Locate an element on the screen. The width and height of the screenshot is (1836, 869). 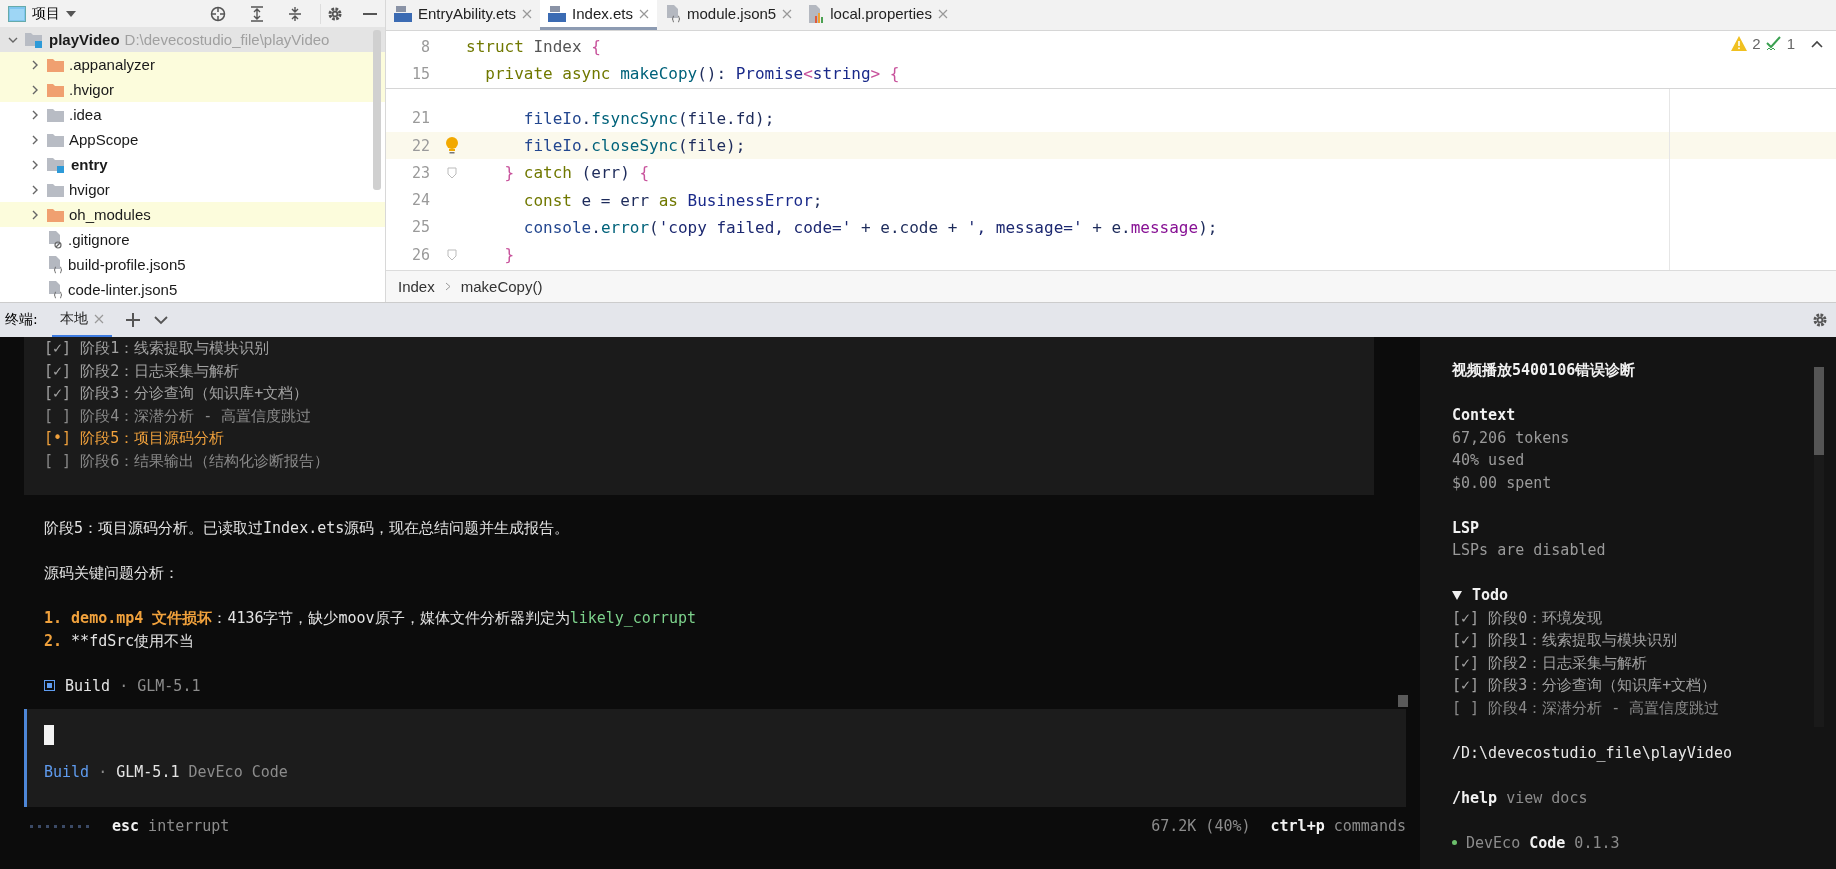
code-text: struct Index { is located at coordinates (533, 47).